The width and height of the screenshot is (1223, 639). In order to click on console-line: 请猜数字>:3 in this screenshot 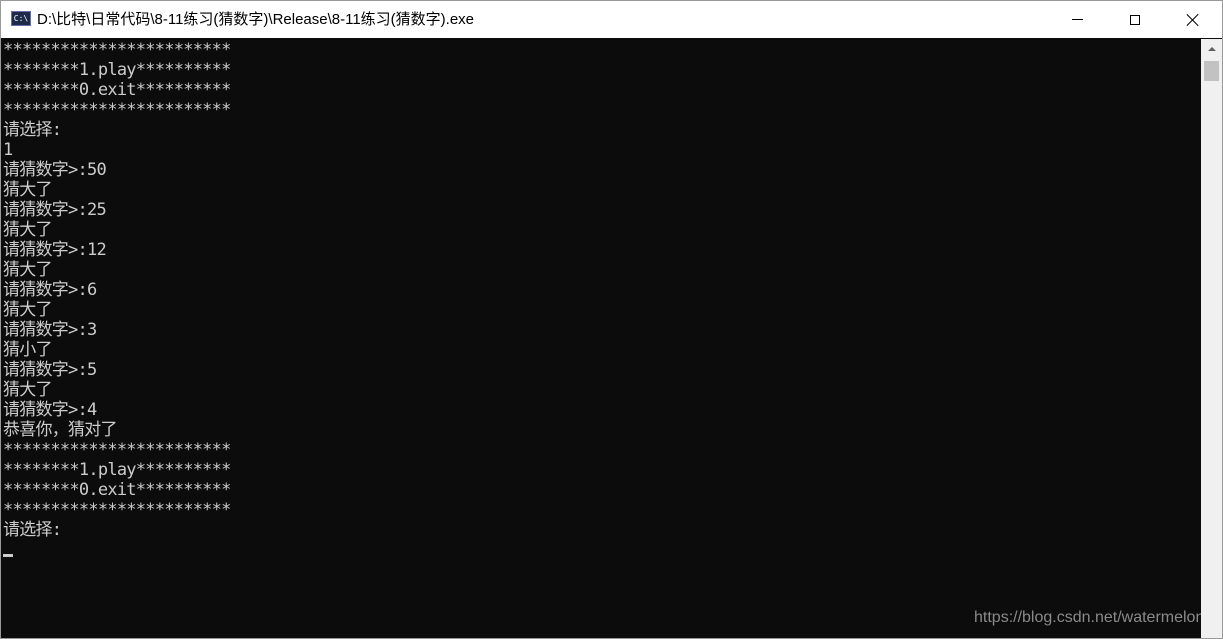, I will do `click(50, 330)`.